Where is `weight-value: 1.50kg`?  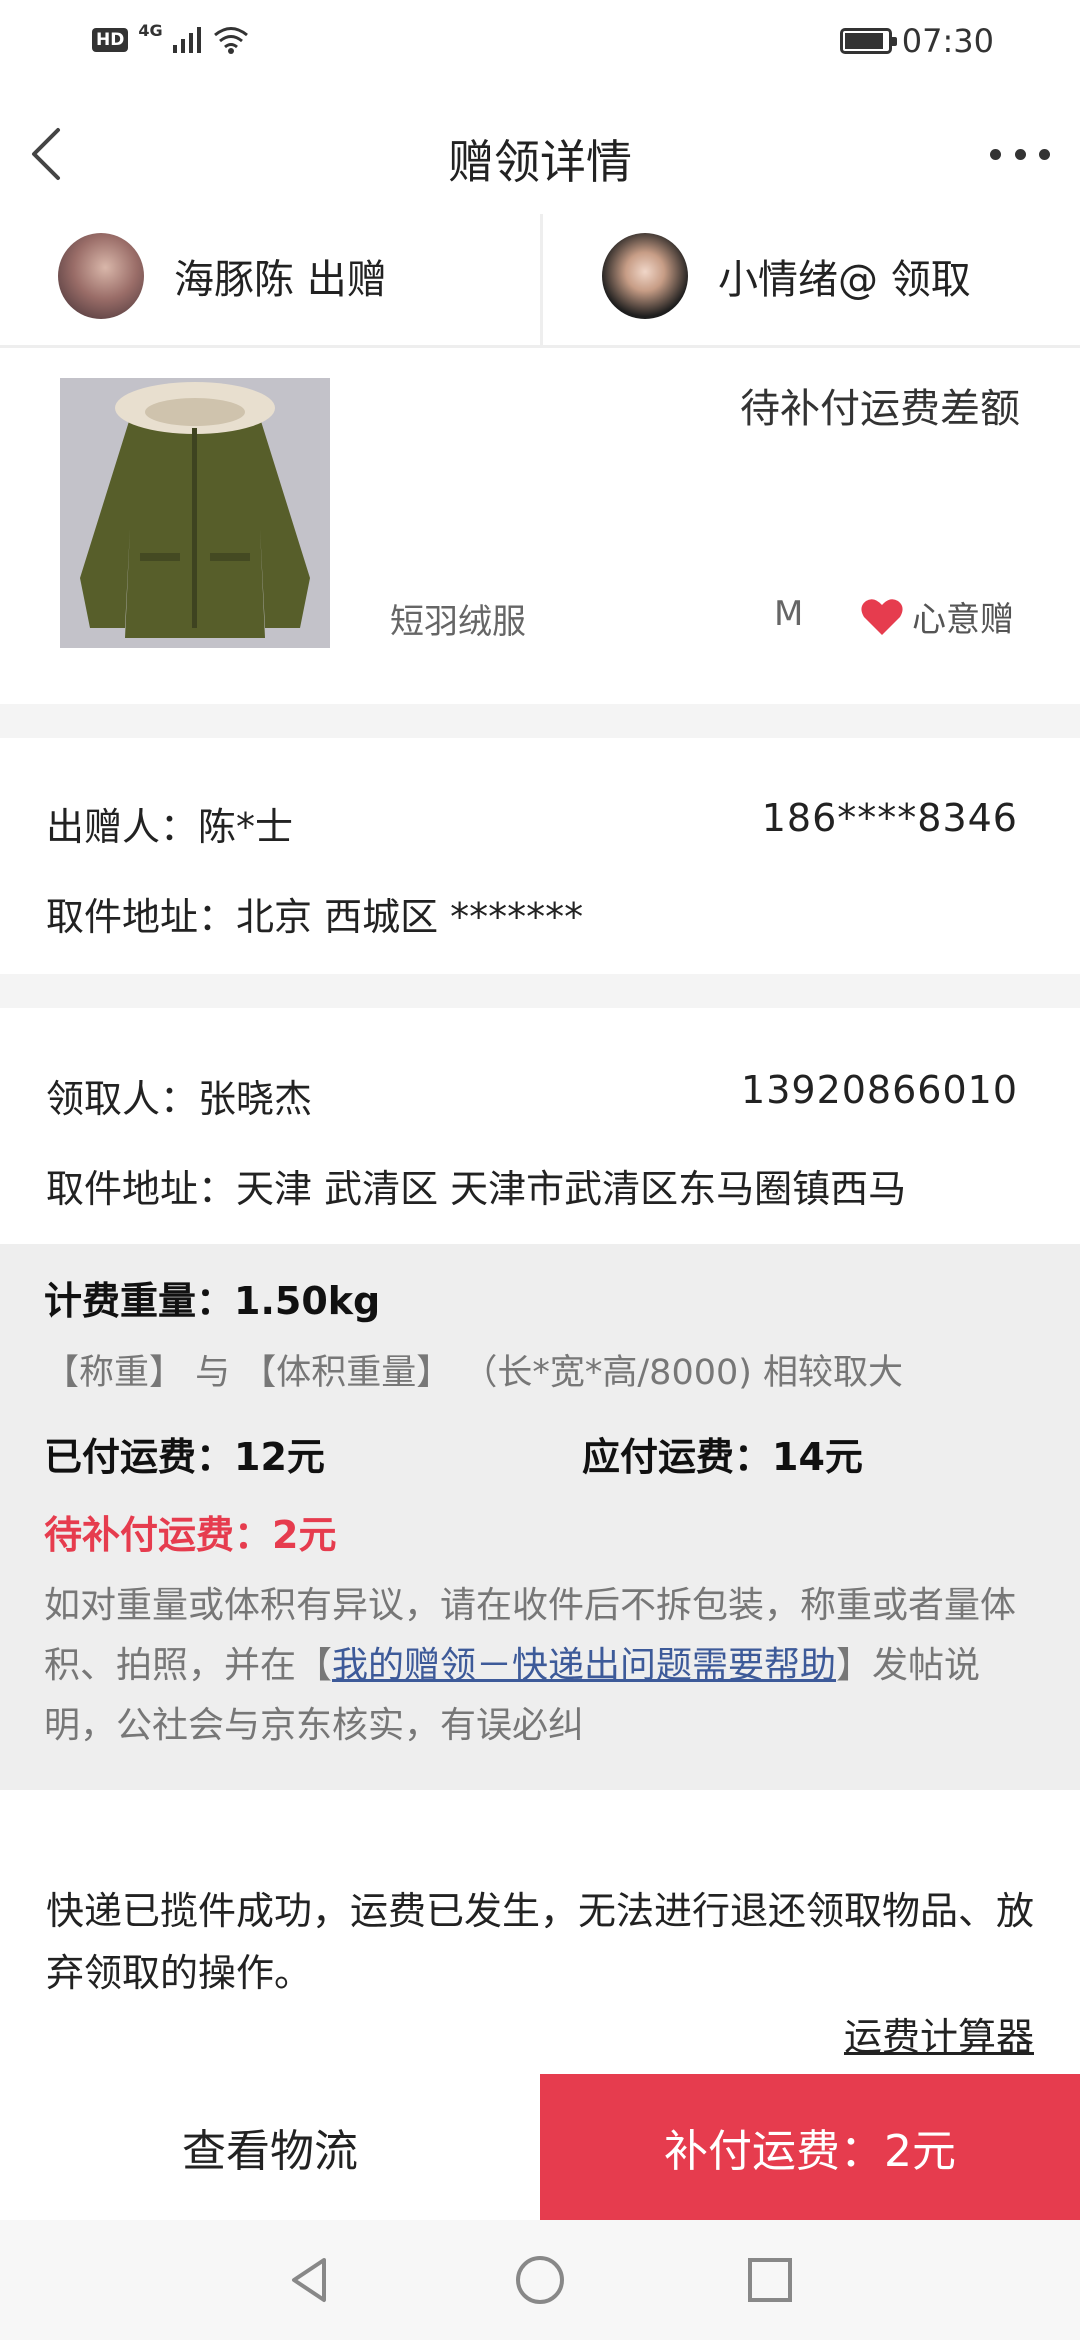 weight-value: 1.50kg is located at coordinates (307, 1301).